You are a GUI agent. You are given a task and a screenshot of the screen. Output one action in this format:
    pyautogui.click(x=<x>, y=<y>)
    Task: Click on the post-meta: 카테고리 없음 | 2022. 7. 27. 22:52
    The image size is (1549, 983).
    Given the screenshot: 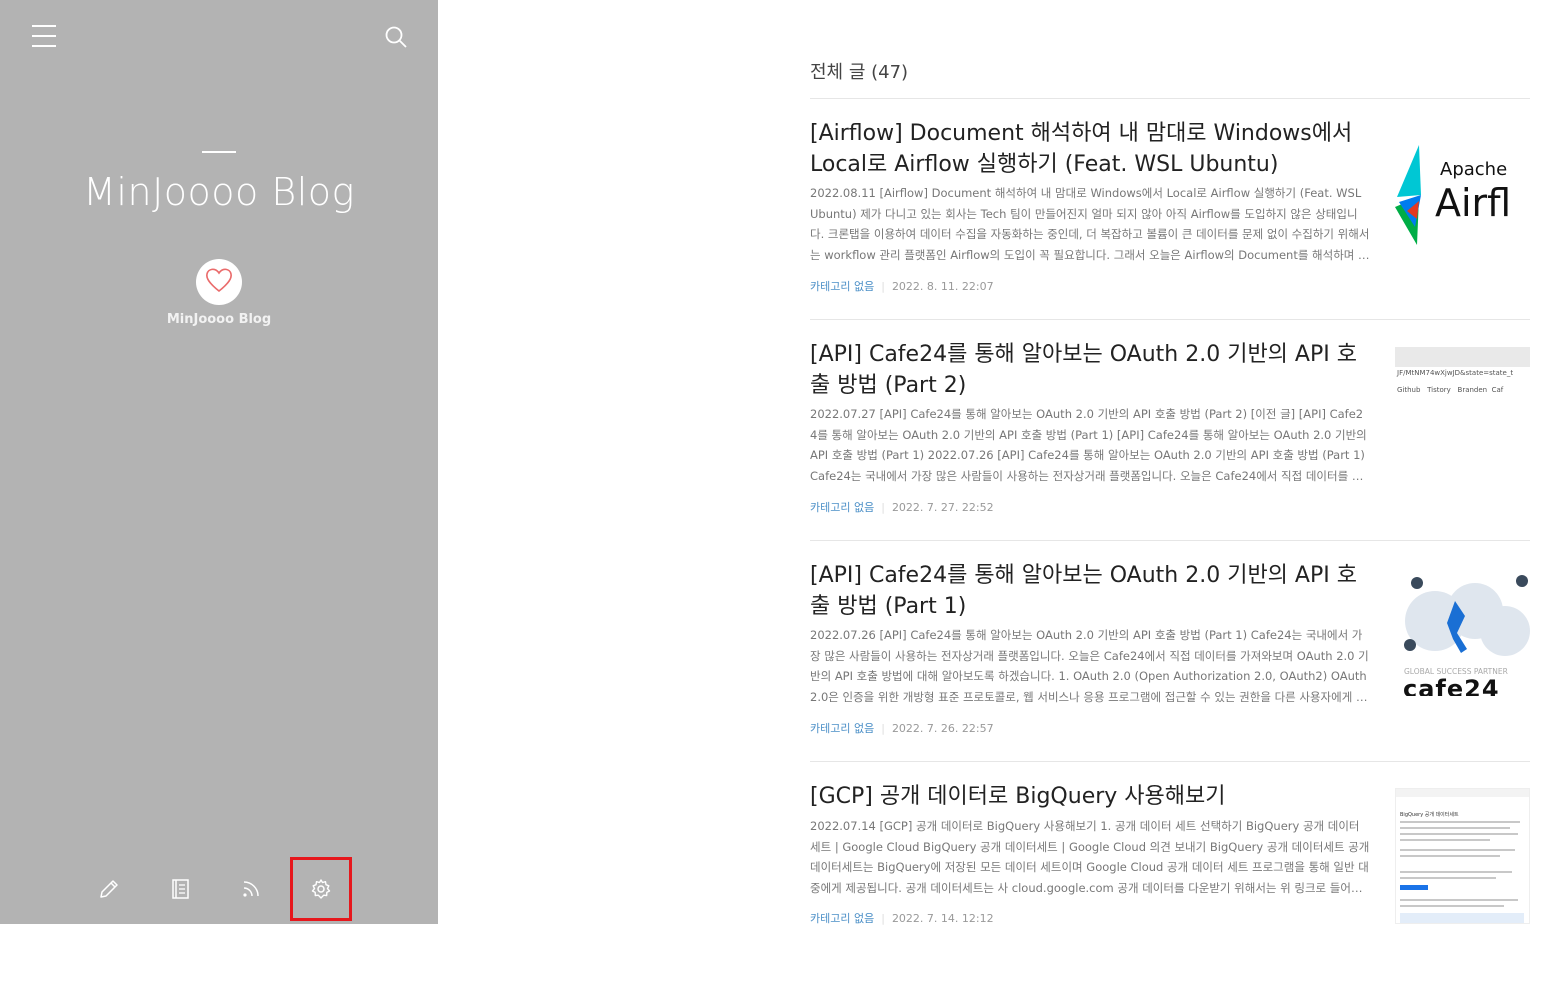 What is the action you would take?
    pyautogui.click(x=902, y=507)
    